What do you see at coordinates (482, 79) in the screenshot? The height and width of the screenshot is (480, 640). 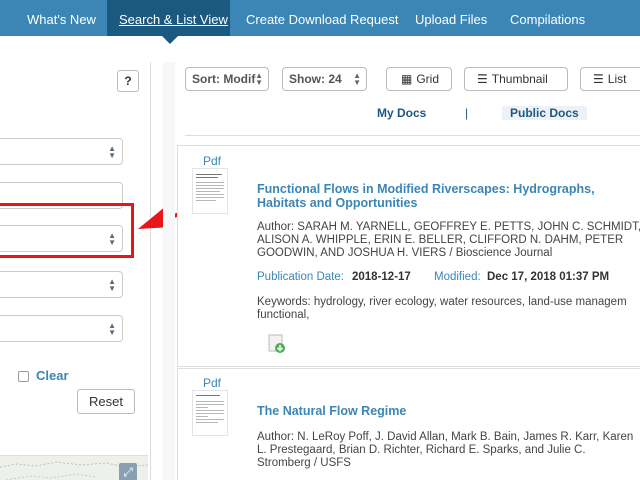 I see `thumbnail-list-icon: ☰` at bounding box center [482, 79].